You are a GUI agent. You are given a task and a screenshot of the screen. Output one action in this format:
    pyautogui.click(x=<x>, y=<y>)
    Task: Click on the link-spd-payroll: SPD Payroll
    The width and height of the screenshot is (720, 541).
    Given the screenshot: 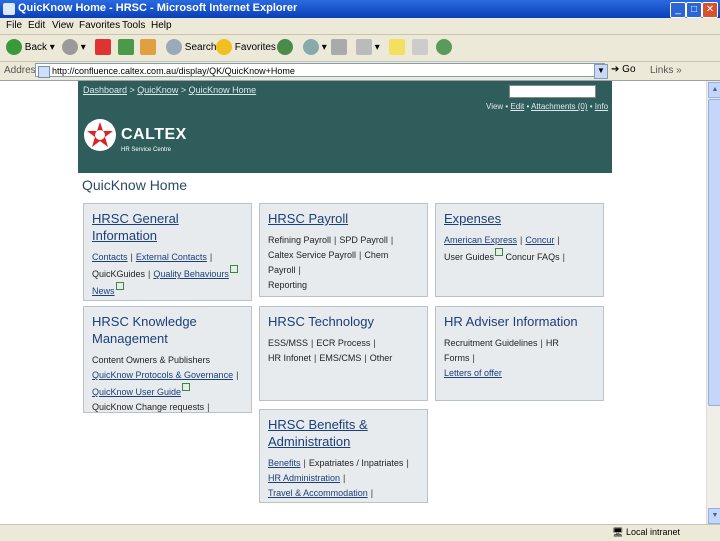 What is the action you would take?
    pyautogui.click(x=363, y=240)
    